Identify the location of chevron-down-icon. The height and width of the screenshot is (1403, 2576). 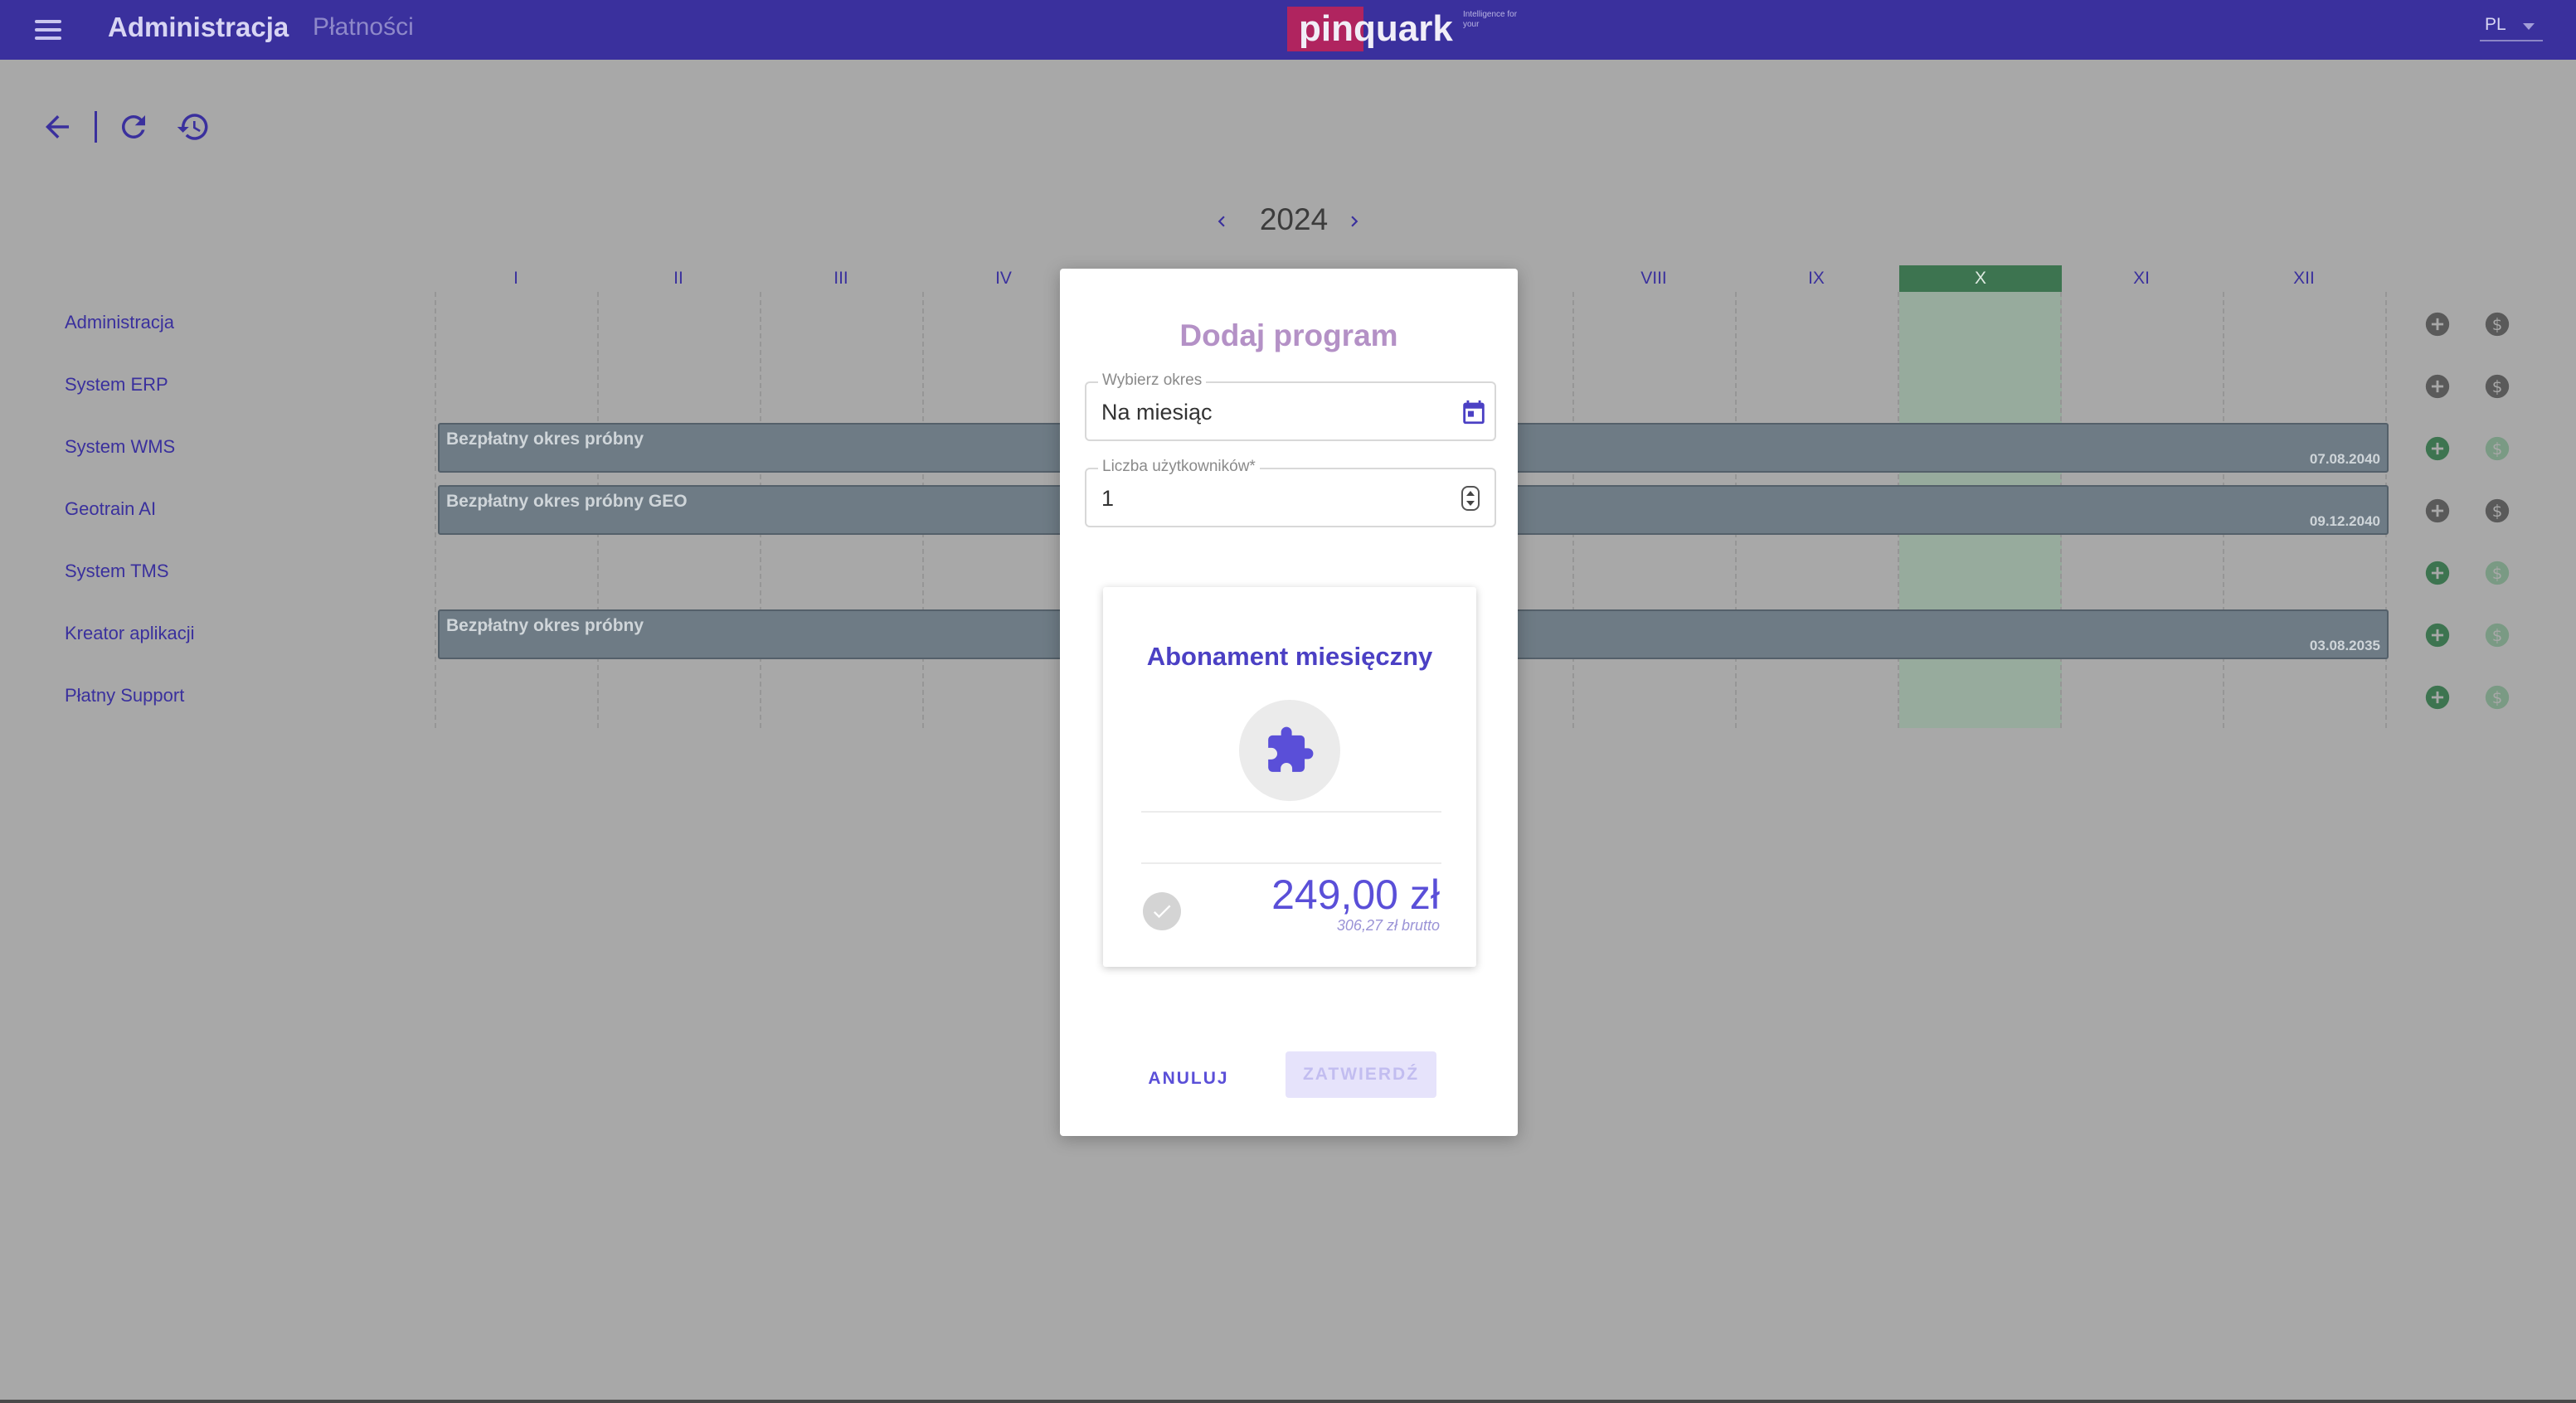
(2529, 26).